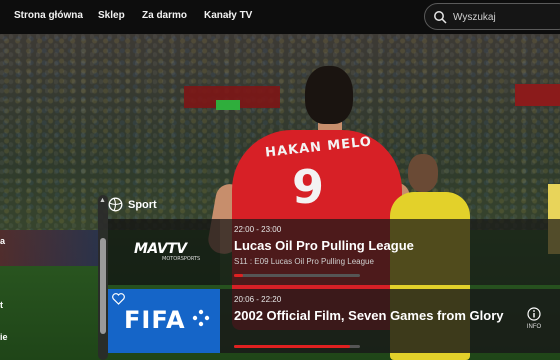 The image size is (560, 360). I want to click on info-label: INFO, so click(534, 327).